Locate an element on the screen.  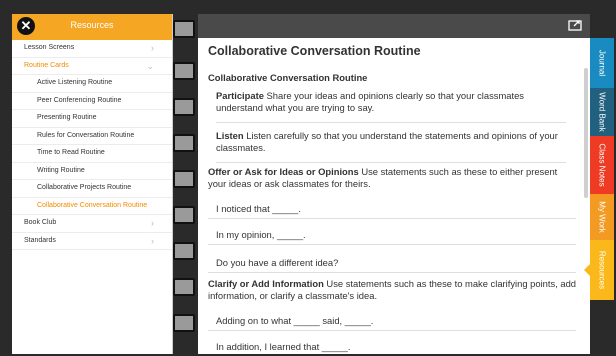
tab-label: Word Bank is located at coordinates (602, 112).